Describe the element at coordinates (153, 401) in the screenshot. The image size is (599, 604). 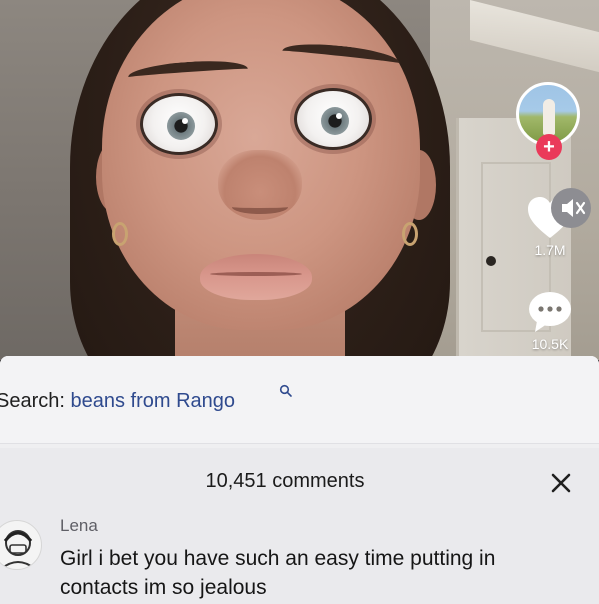
I see `search-query-link: beans from Rango` at that location.